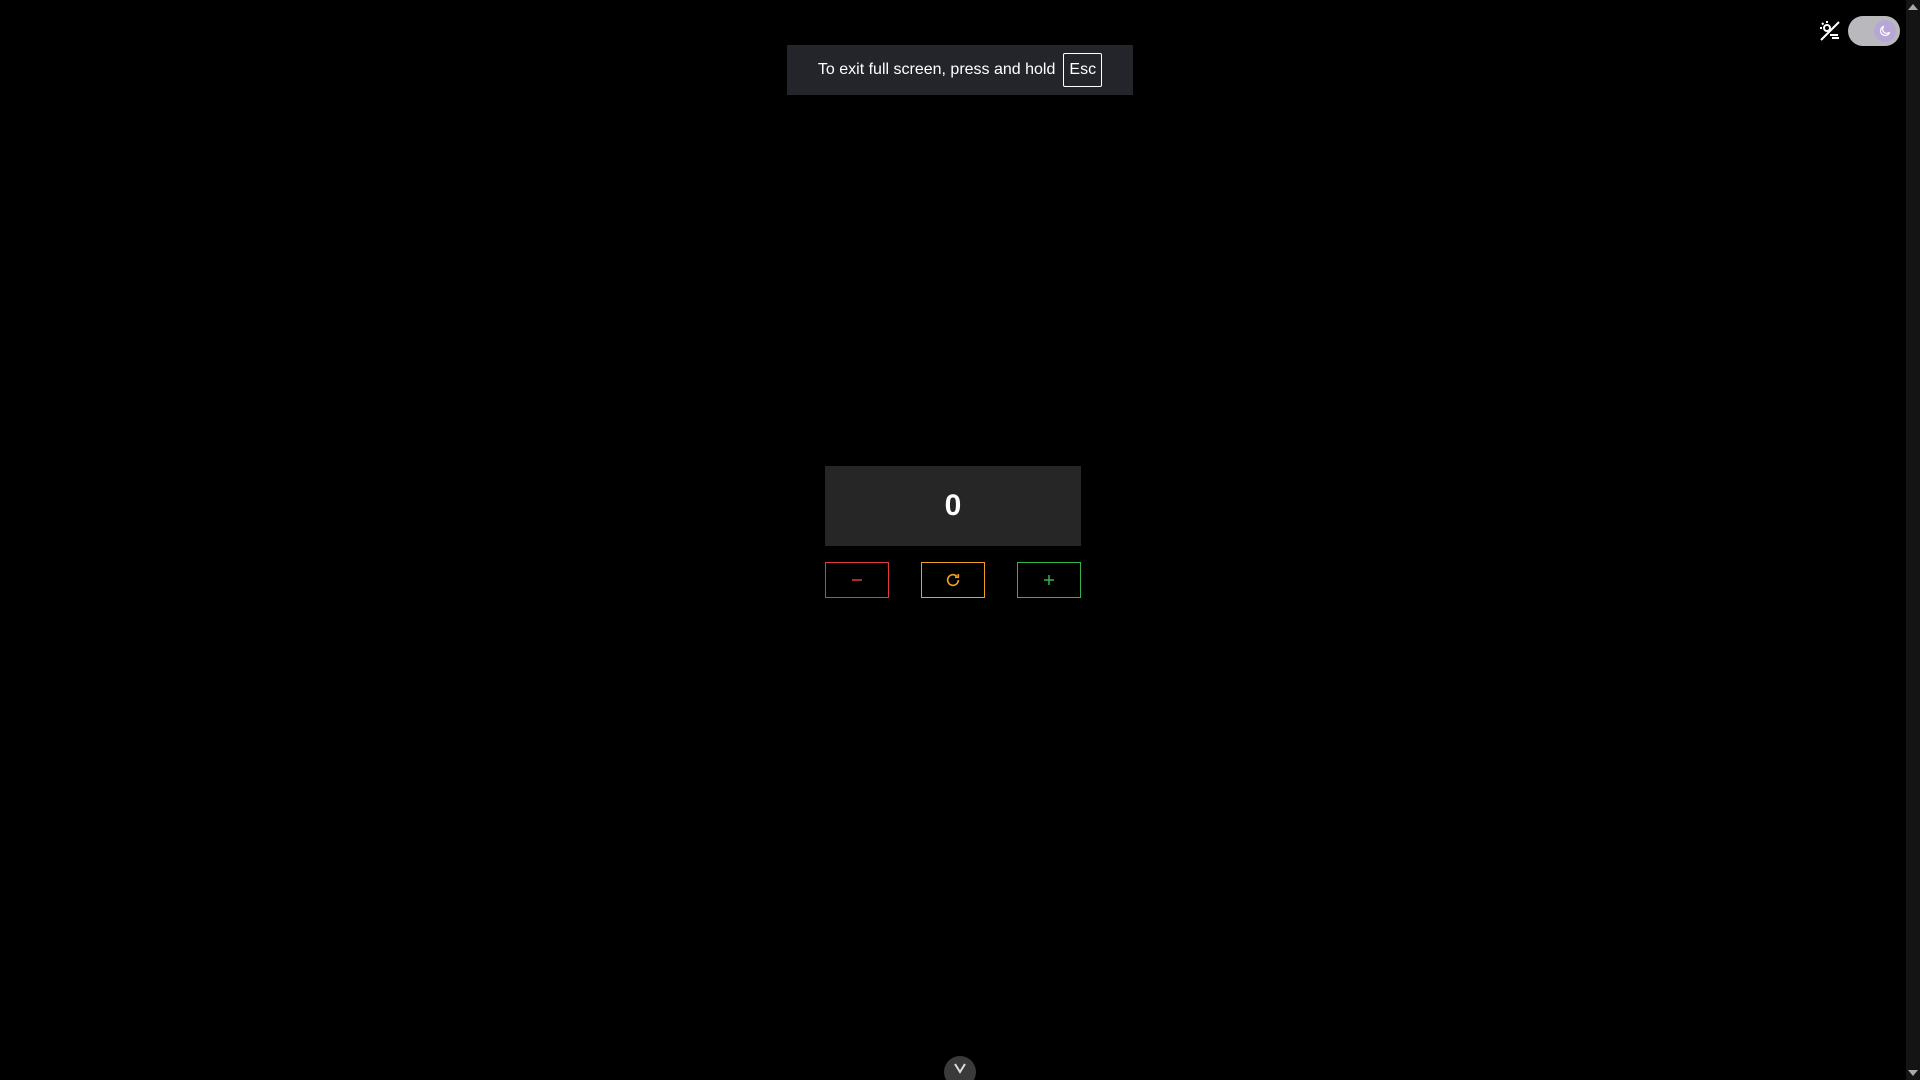 The image size is (1920, 1080). Describe the element at coordinates (1913, 540) in the screenshot. I see `vertical-scrollbar` at that location.